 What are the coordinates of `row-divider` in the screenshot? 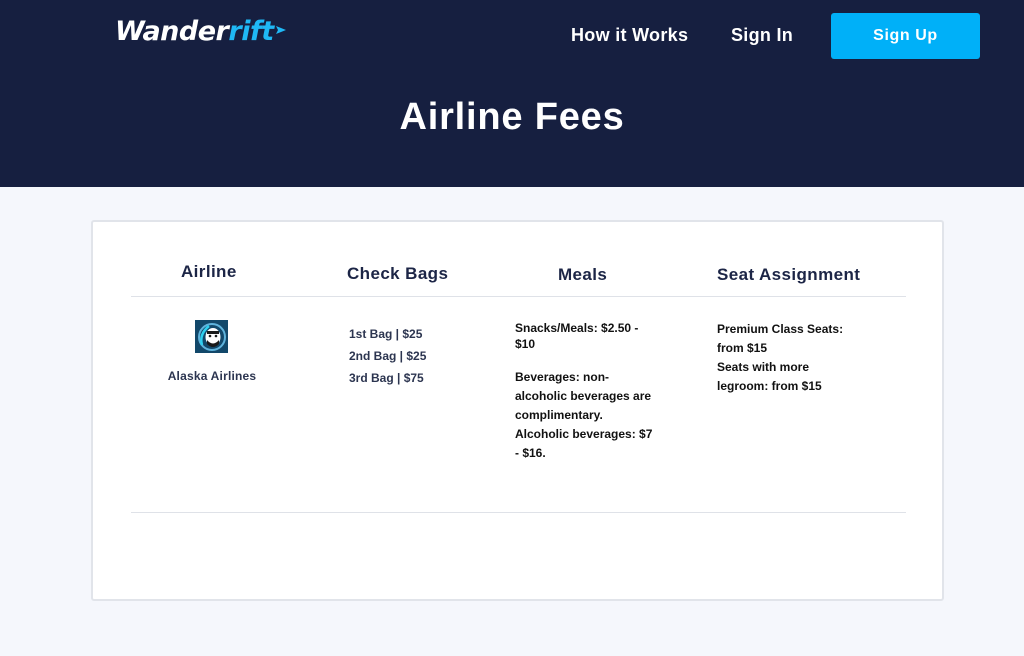 It's located at (518, 512).